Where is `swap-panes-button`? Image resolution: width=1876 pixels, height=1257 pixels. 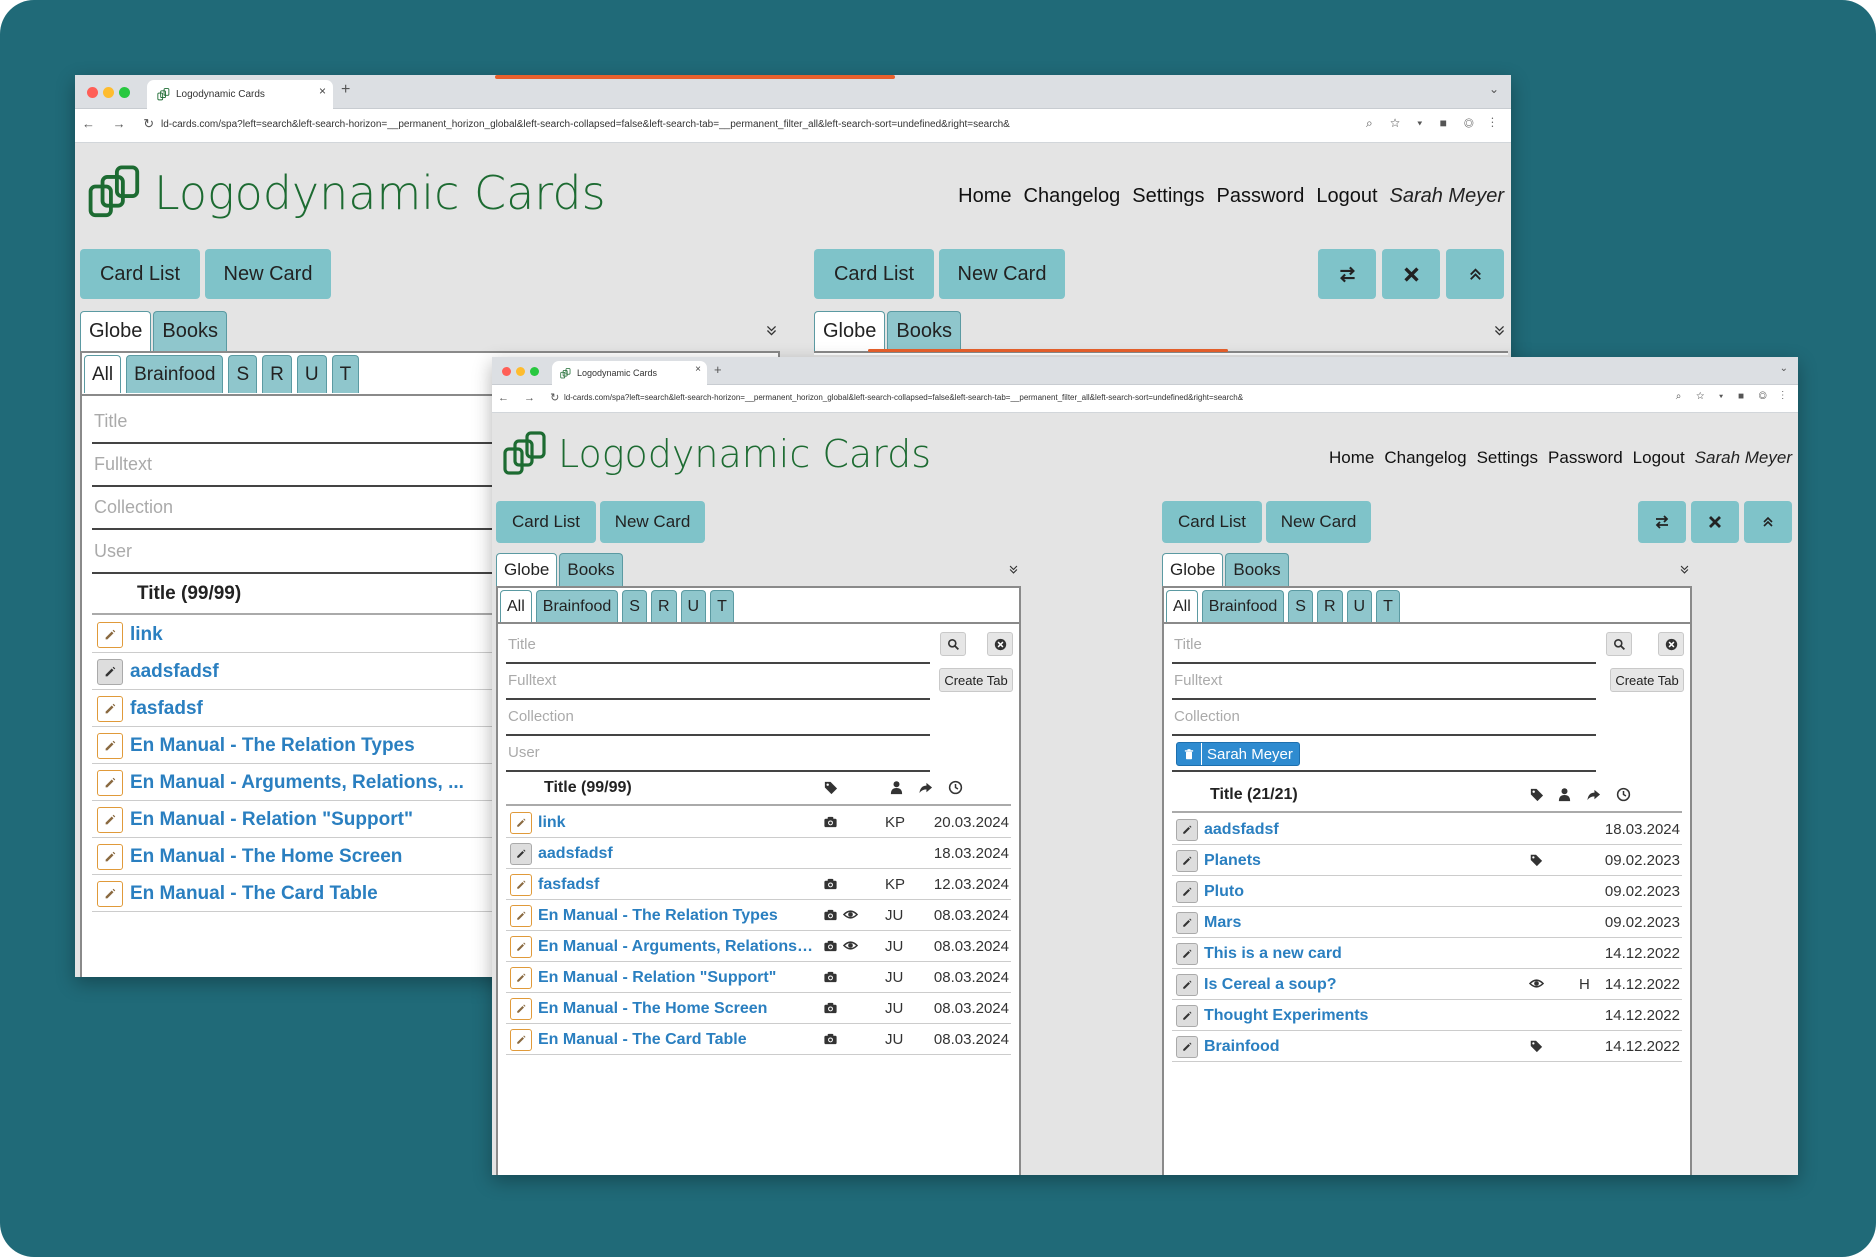
swap-panes-button is located at coordinates (1347, 274).